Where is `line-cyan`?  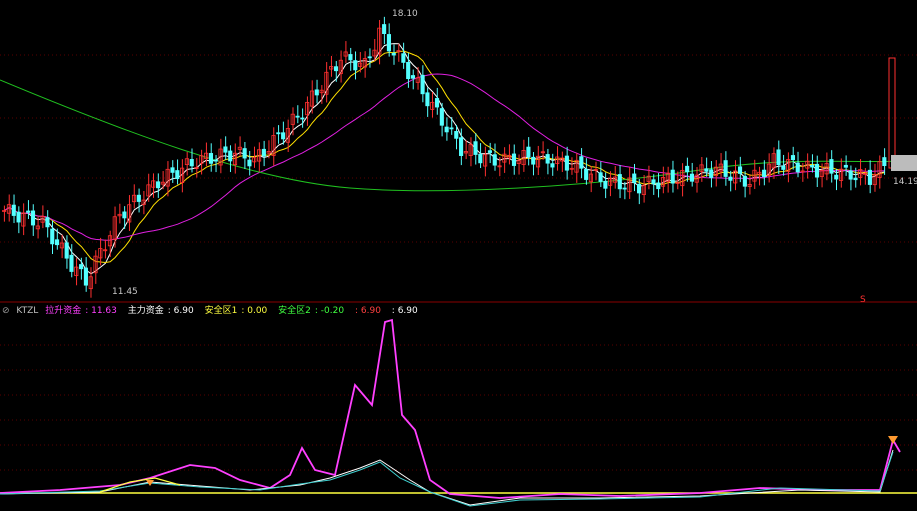 line-cyan is located at coordinates (447, 479).